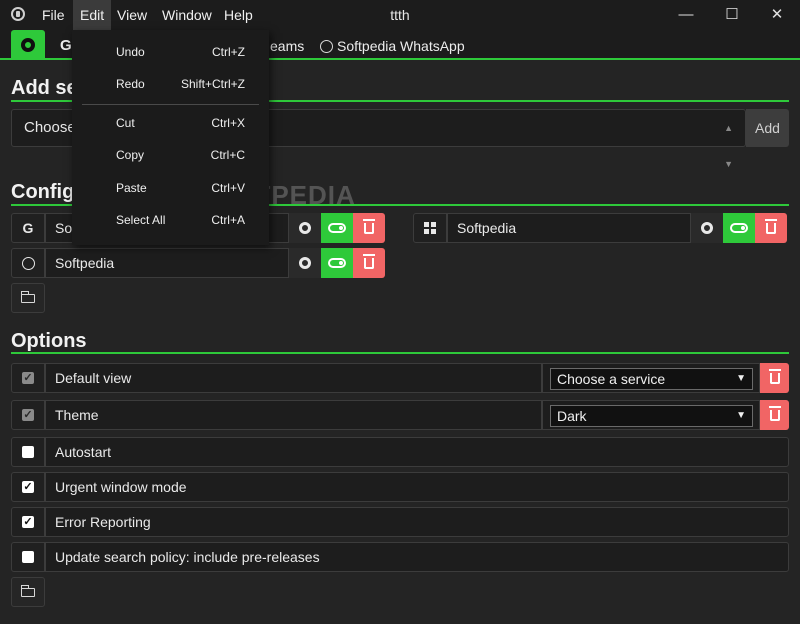 Image resolution: width=800 pixels, height=624 pixels. I want to click on theme-delete-button, so click(774, 415).